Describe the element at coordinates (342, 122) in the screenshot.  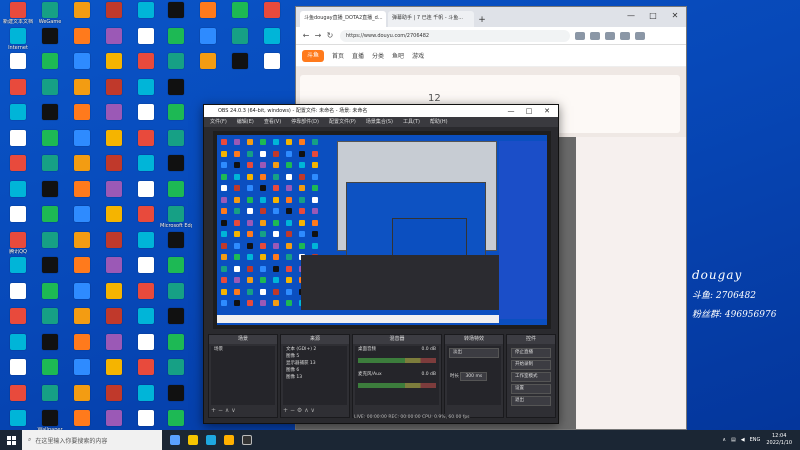
I see `menu-profile: 配置文件(P)` at that location.